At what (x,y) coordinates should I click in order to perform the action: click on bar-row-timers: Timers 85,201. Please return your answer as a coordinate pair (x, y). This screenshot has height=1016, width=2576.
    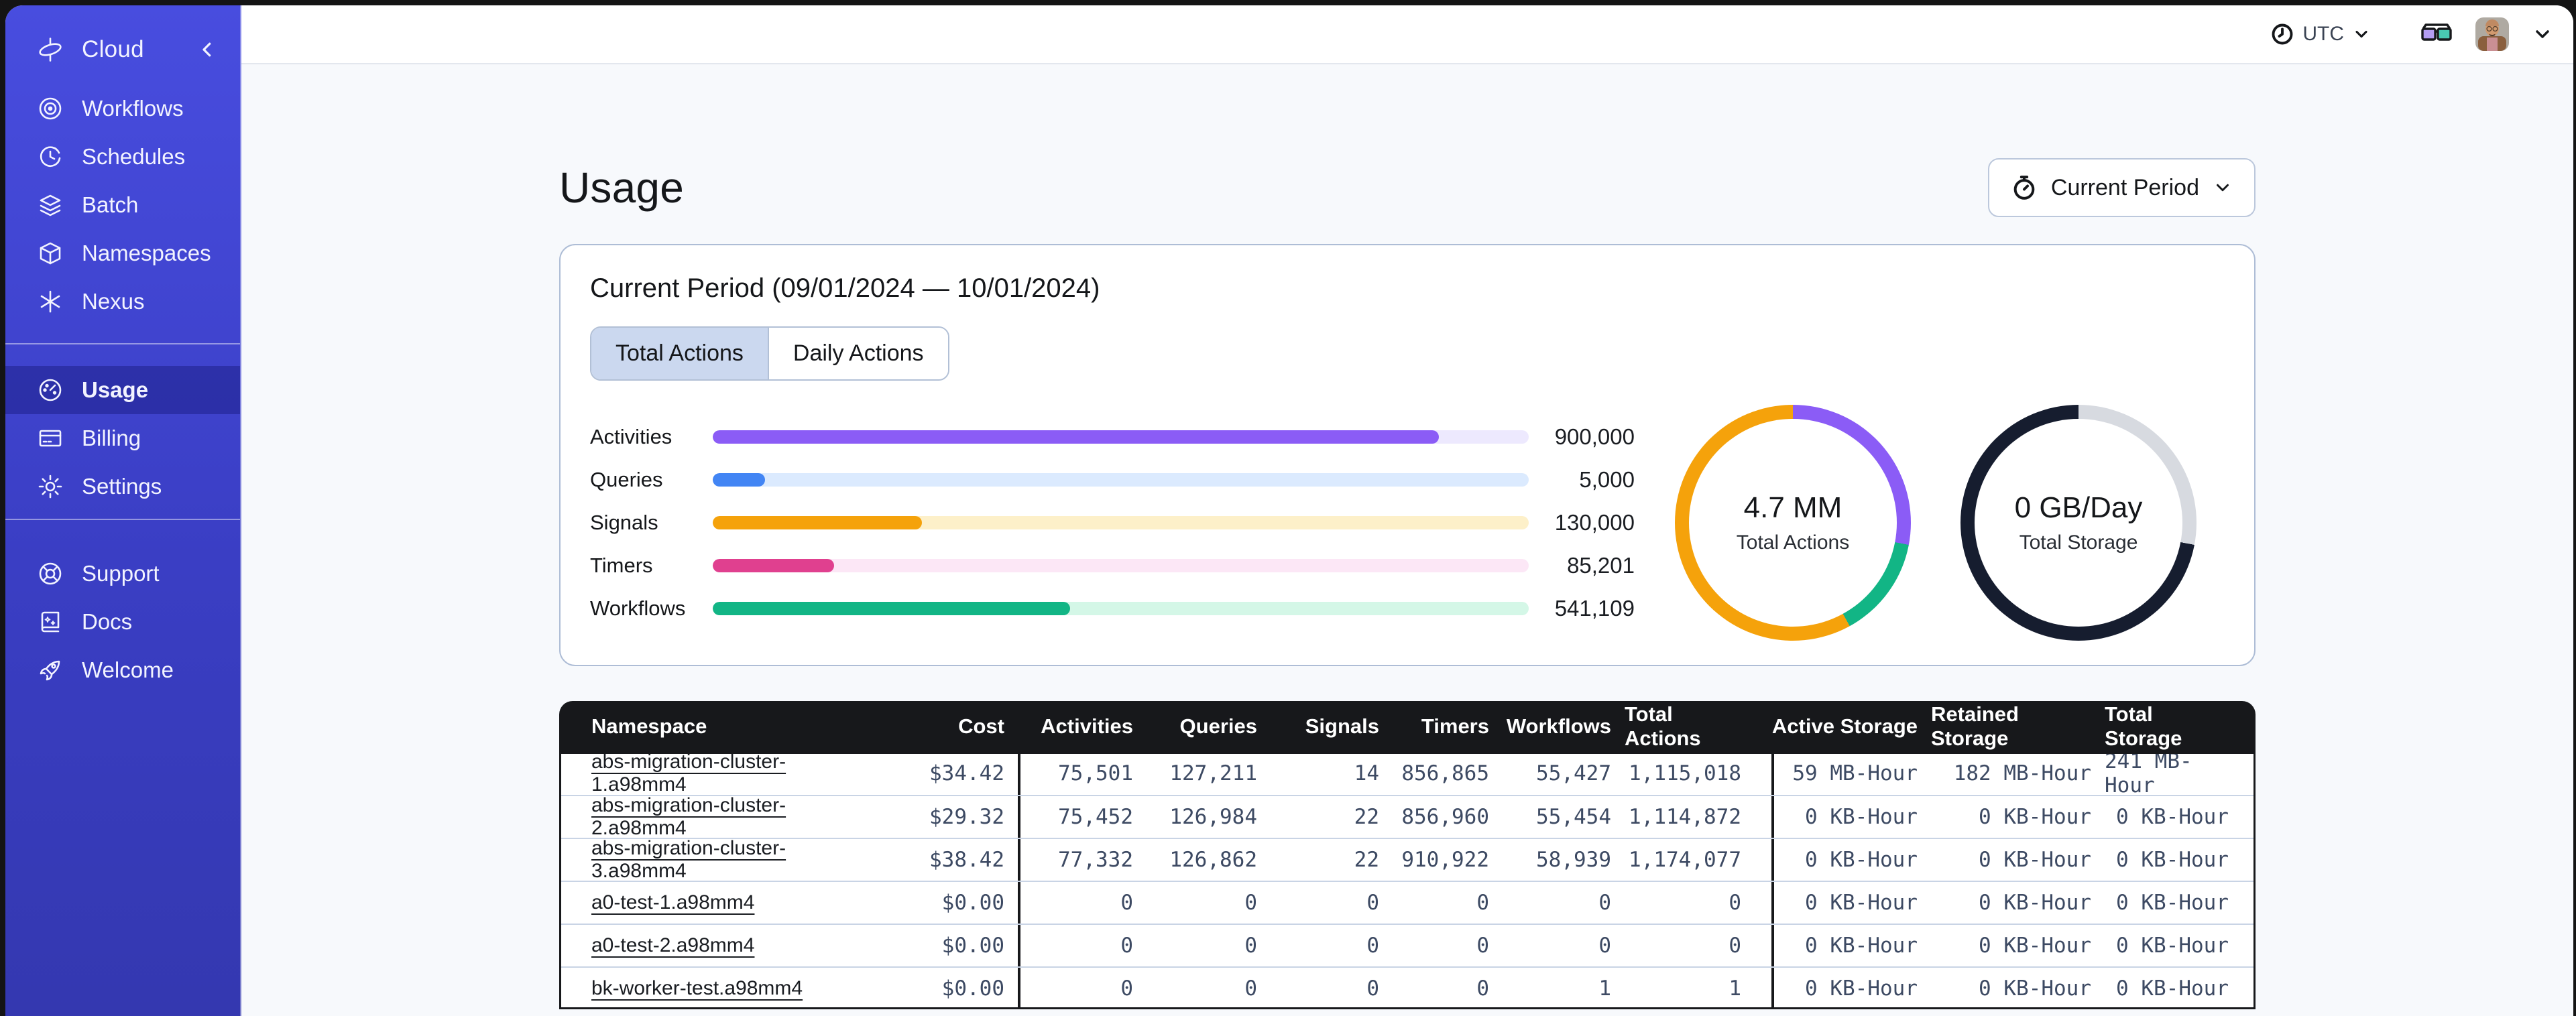
    Looking at the image, I should click on (1112, 565).